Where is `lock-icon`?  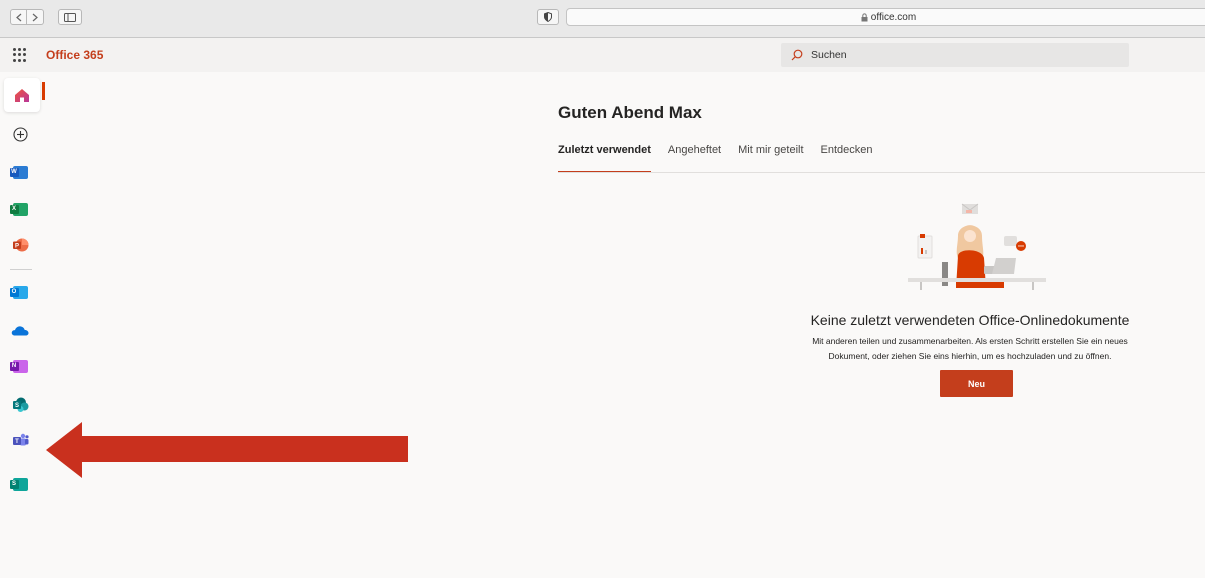
lock-icon is located at coordinates (864, 16).